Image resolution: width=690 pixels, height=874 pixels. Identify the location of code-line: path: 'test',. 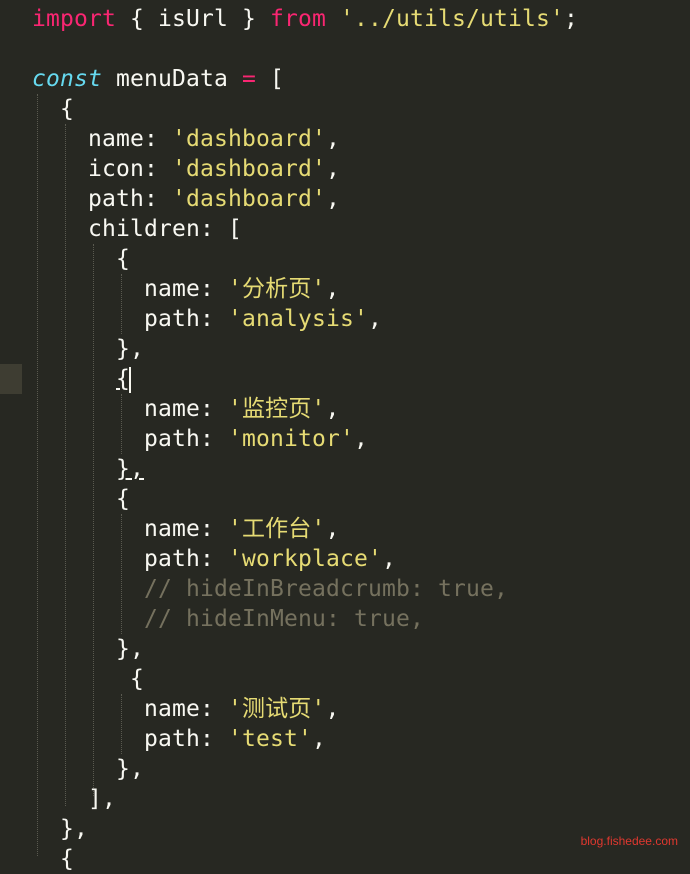
(235, 739).